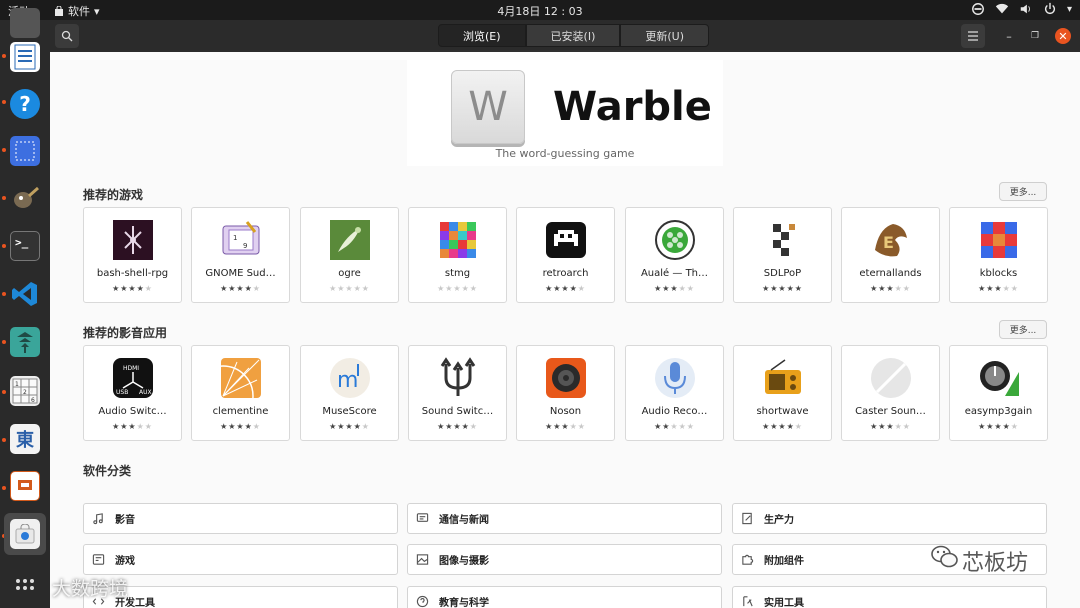 The height and width of the screenshot is (608, 1080). I want to click on puzzle-icon, so click(748, 559).